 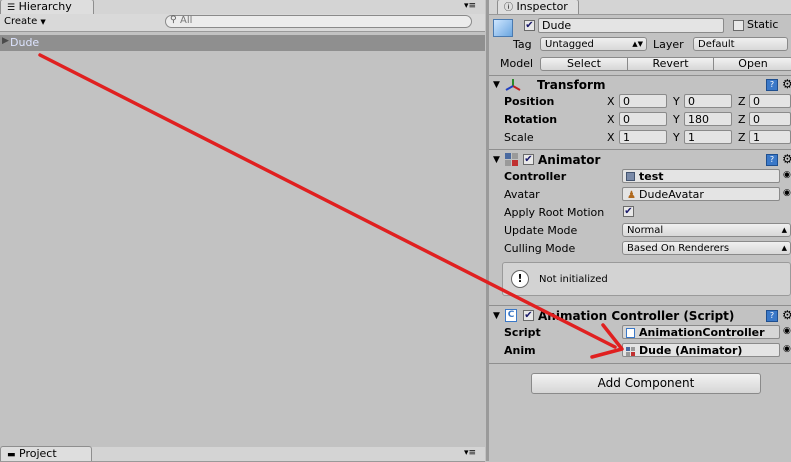 What do you see at coordinates (541, 230) in the screenshot?
I see `update-mode-label: Update Mode` at bounding box center [541, 230].